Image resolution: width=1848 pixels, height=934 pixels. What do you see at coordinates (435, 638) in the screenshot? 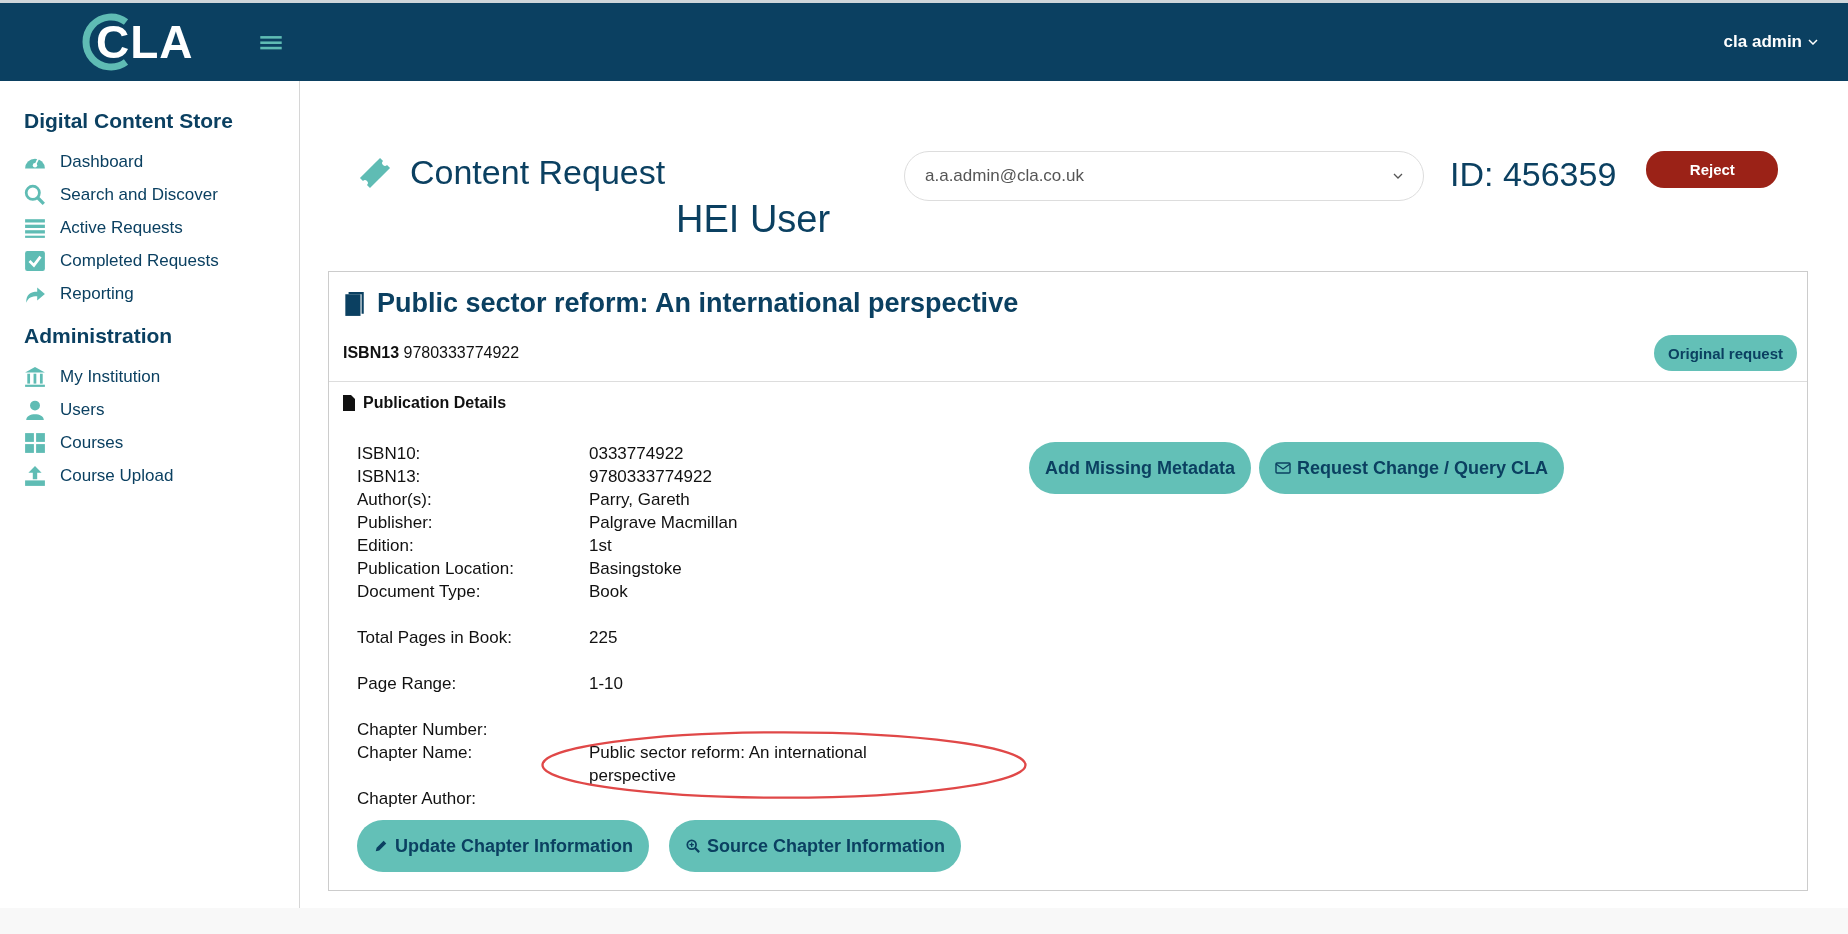
I see `detail-label: Total Pages in Book:` at bounding box center [435, 638].